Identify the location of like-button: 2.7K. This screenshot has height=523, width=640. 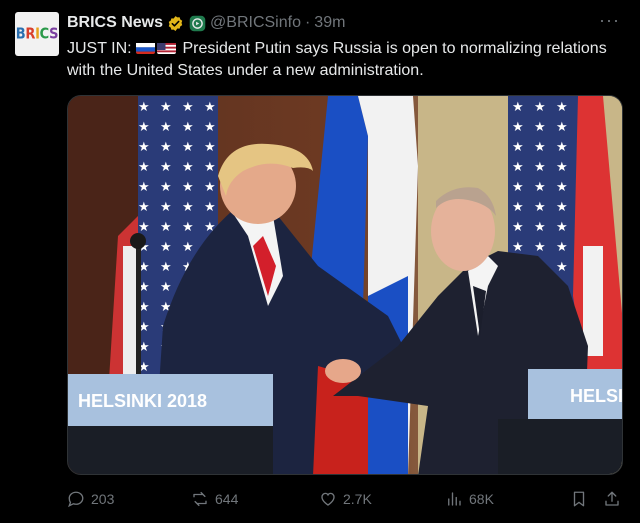
(345, 499).